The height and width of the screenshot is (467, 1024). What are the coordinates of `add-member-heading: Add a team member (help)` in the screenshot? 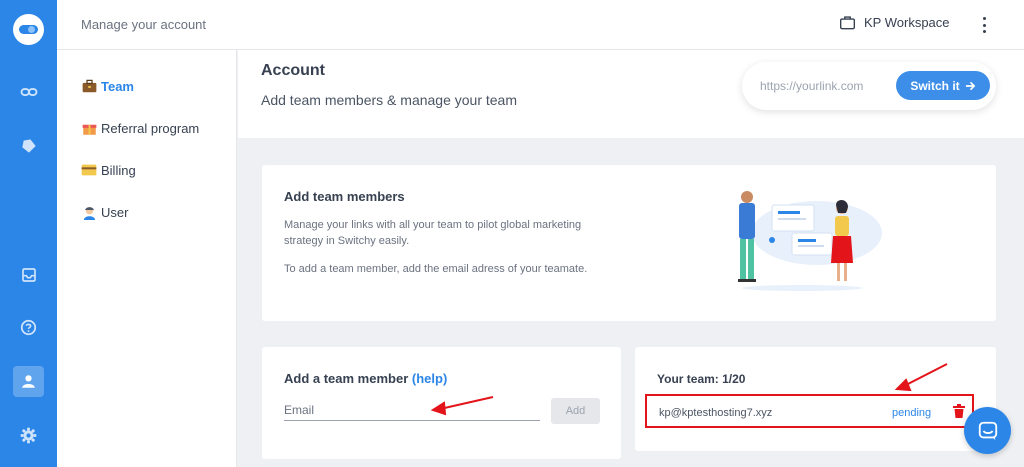 It's located at (365, 378).